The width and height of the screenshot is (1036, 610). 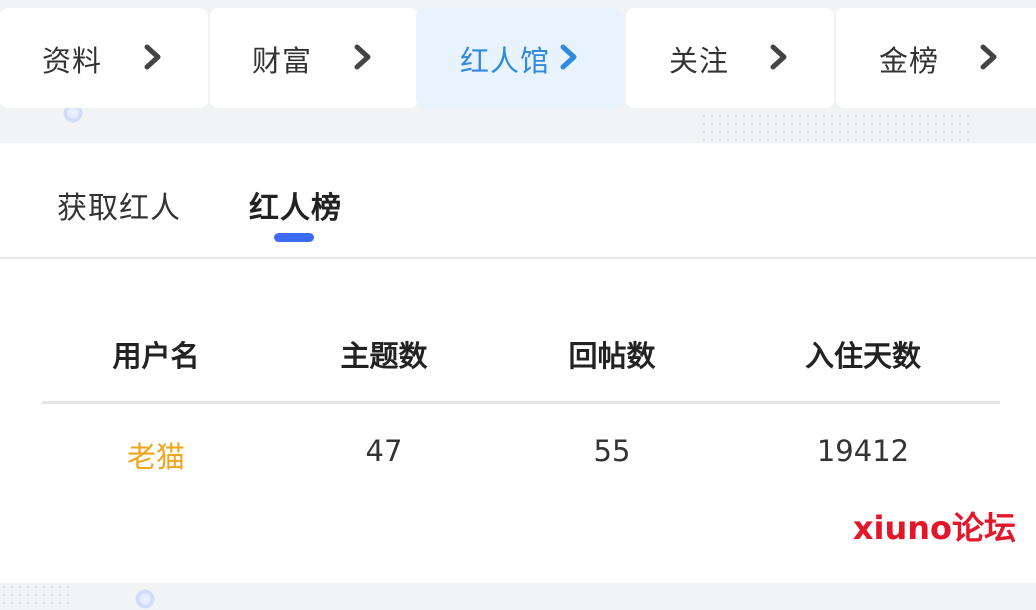 I want to click on tab-wealth: 财富, so click(x=314, y=58).